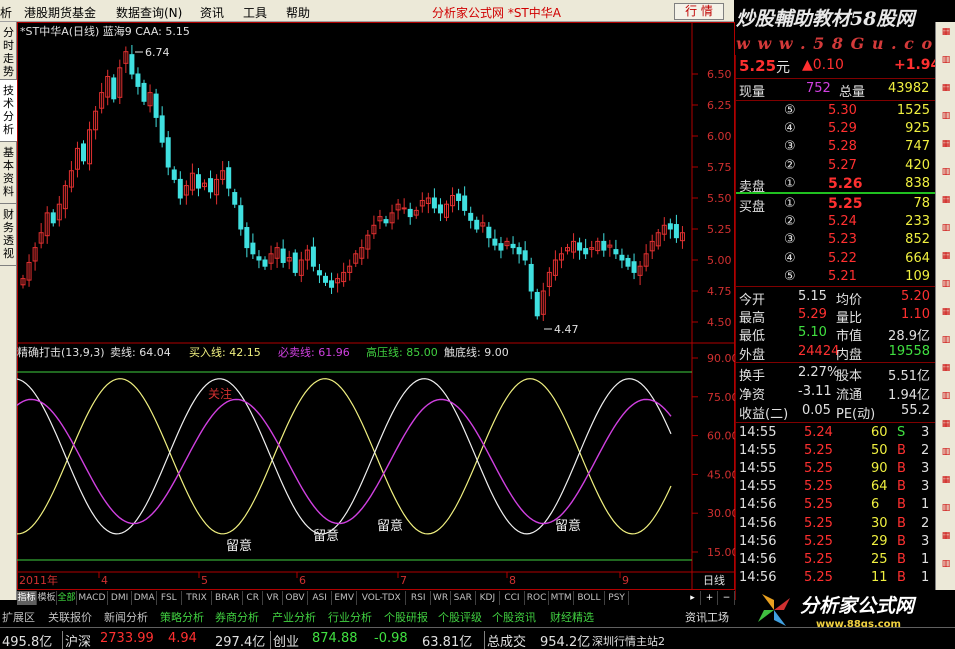 The height and width of the screenshot is (649, 955). I want to click on indicator-tab-psy: PSY, so click(617, 598).